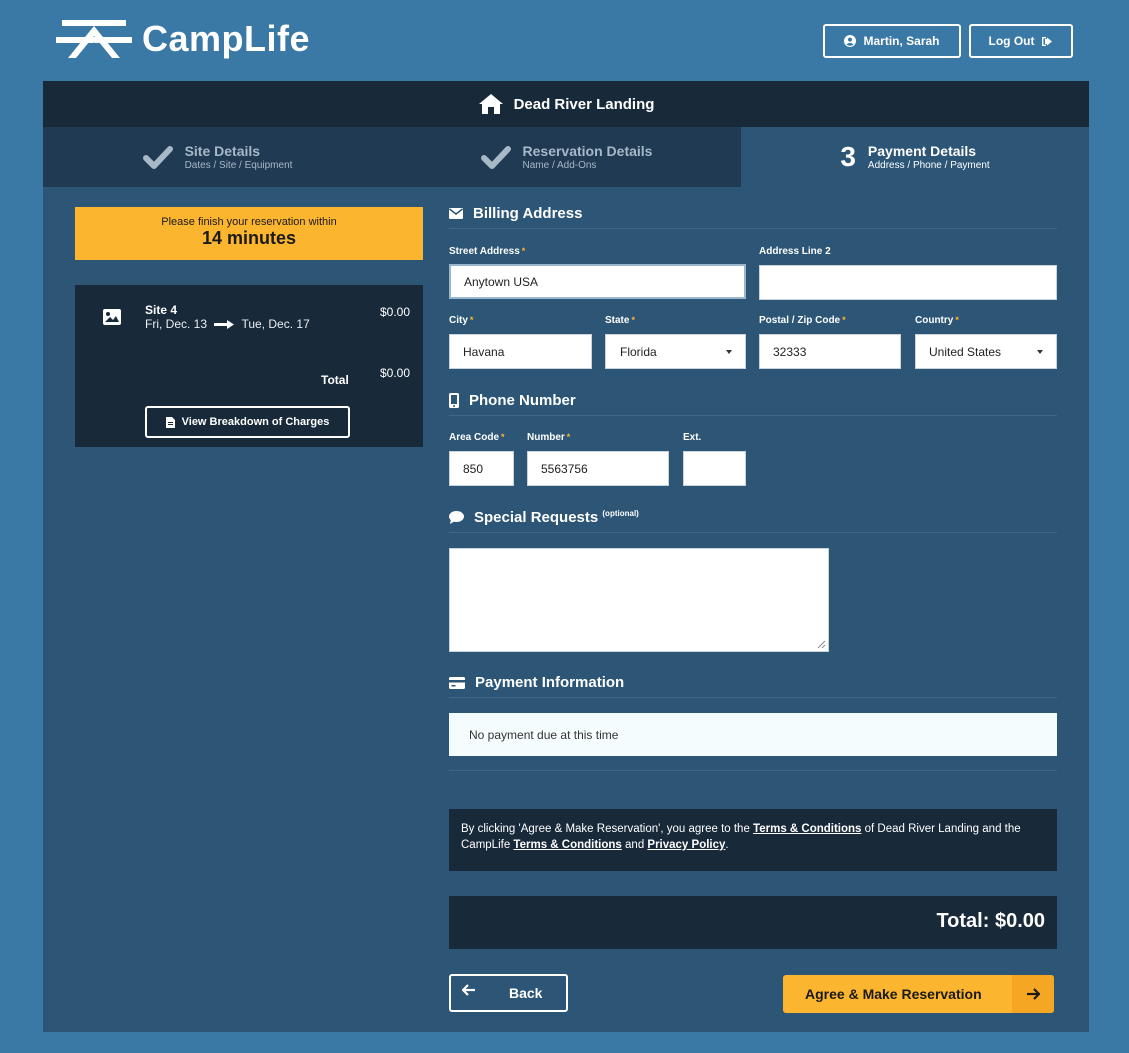  I want to click on credit-card-icon, so click(457, 682).